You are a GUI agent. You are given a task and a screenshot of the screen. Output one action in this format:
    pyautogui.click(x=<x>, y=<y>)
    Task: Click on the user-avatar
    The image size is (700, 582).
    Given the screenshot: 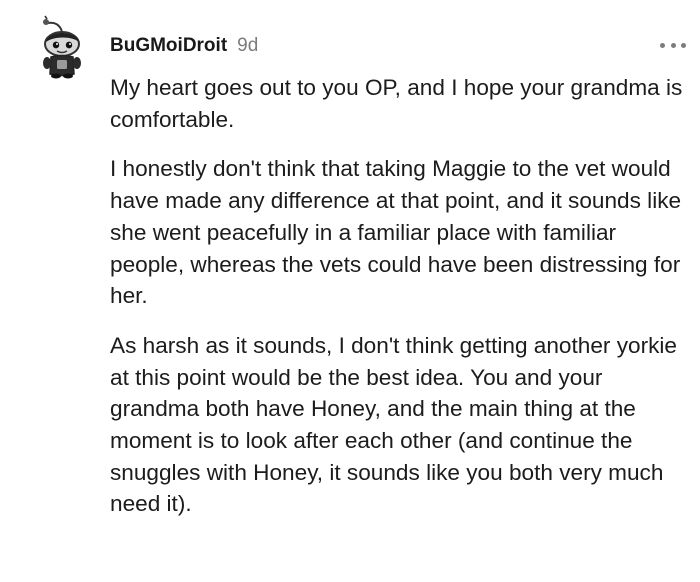 What is the action you would take?
    pyautogui.click(x=62, y=47)
    